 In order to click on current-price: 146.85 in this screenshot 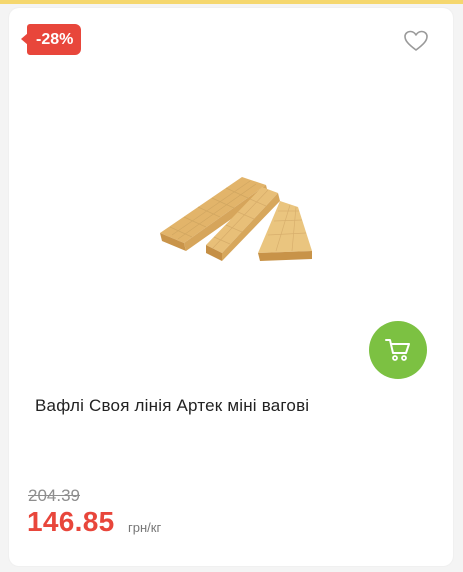, I will do `click(71, 521)`.